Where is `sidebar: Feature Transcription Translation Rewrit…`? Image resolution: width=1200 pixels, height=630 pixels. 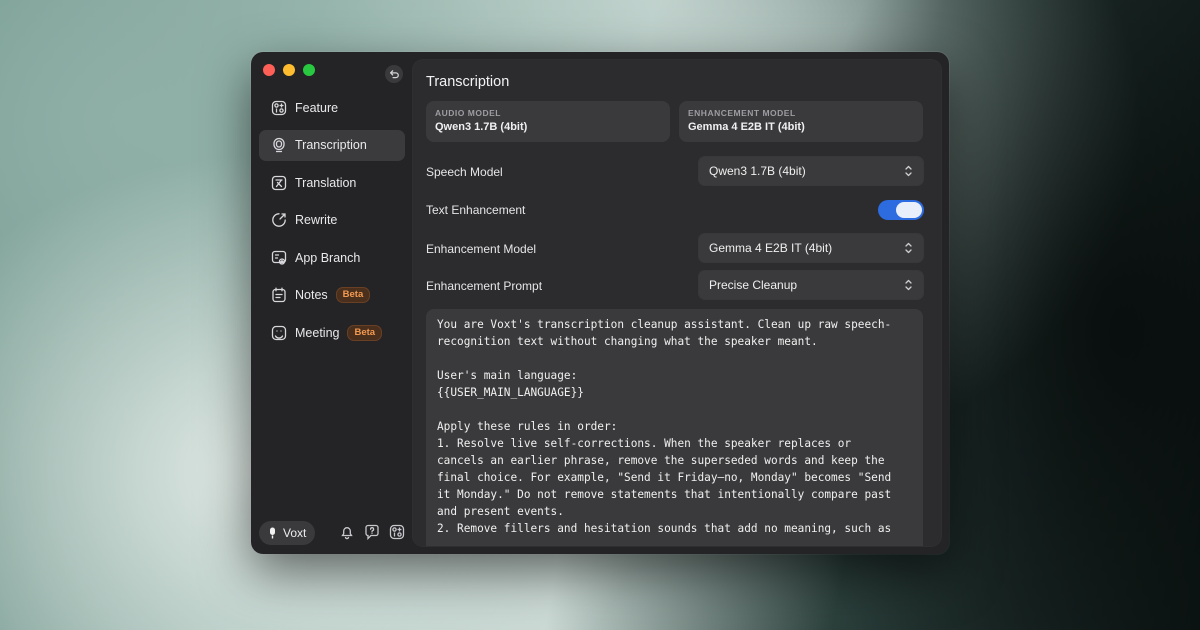 sidebar: Feature Transcription Translation Rewrit… is located at coordinates (332, 303).